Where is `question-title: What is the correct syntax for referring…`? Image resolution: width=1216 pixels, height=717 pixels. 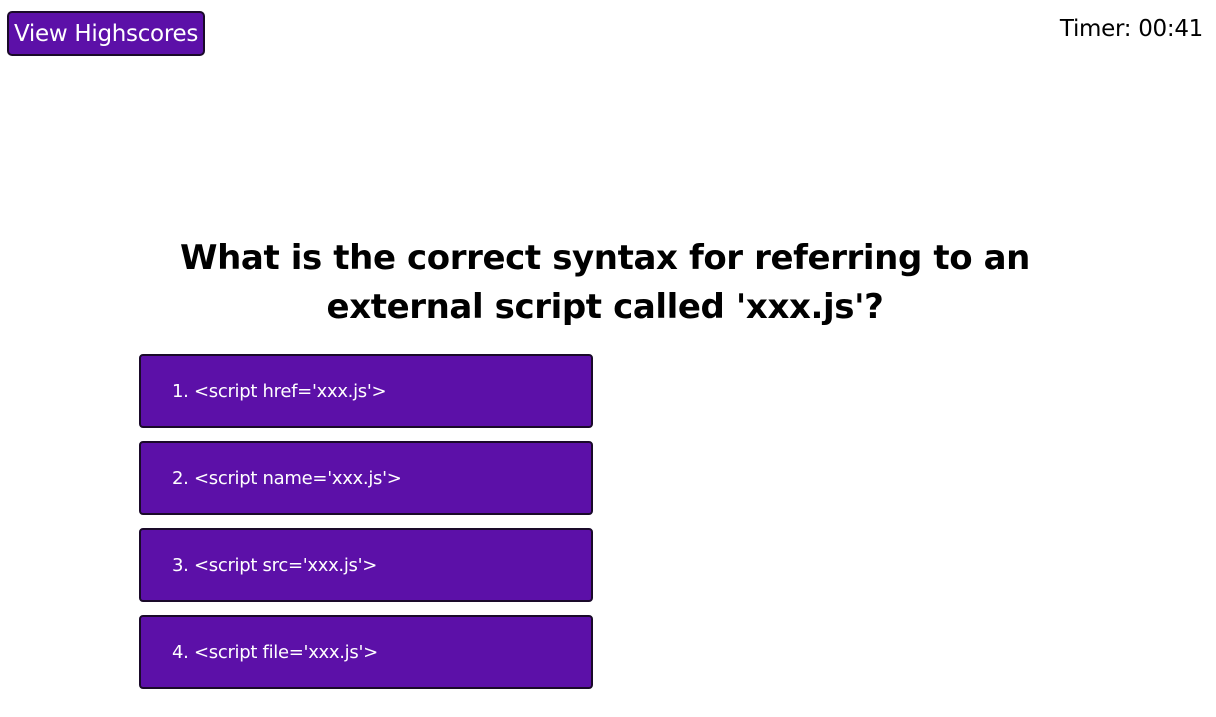 question-title: What is the correct syntax for referring… is located at coordinates (605, 282).